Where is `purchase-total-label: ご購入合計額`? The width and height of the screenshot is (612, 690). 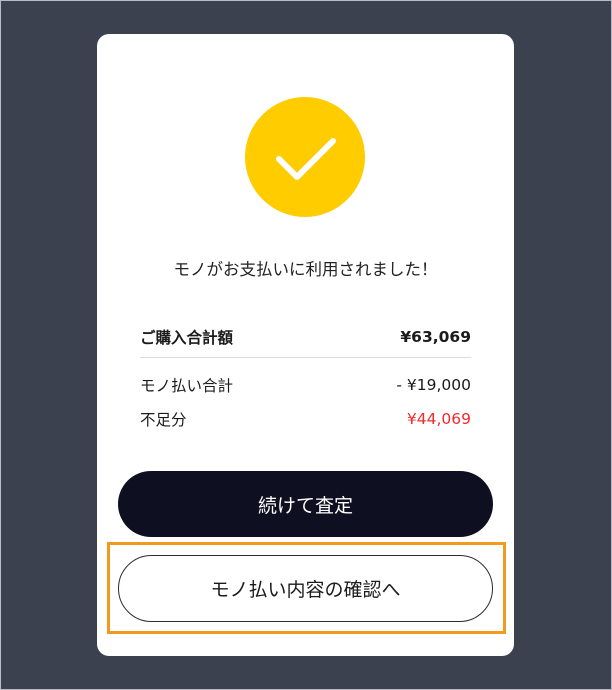
purchase-total-label: ご購入合計額 is located at coordinates (187, 338).